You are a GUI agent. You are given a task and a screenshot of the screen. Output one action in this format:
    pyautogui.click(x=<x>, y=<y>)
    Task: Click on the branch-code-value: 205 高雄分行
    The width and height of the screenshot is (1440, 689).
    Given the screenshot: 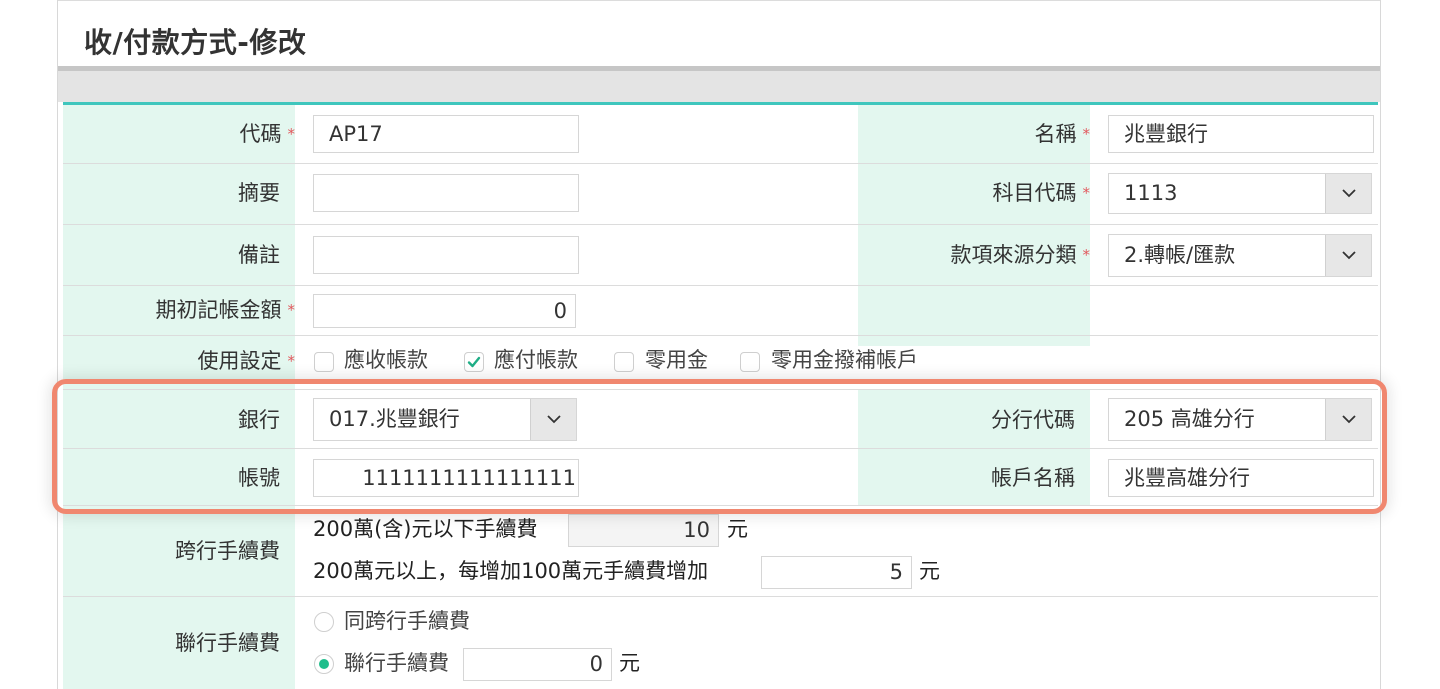 What is the action you would take?
    pyautogui.click(x=1189, y=419)
    